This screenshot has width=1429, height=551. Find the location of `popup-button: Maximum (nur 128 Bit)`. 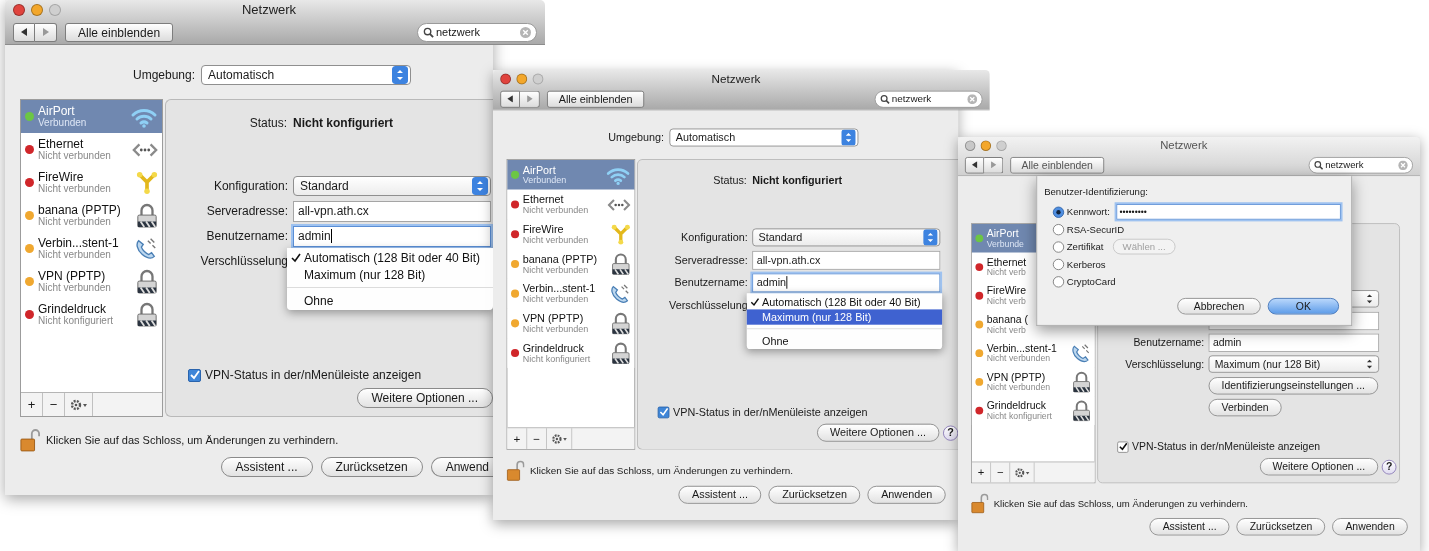

popup-button: Maximum (nur 128 Bit) is located at coordinates (1294, 364).